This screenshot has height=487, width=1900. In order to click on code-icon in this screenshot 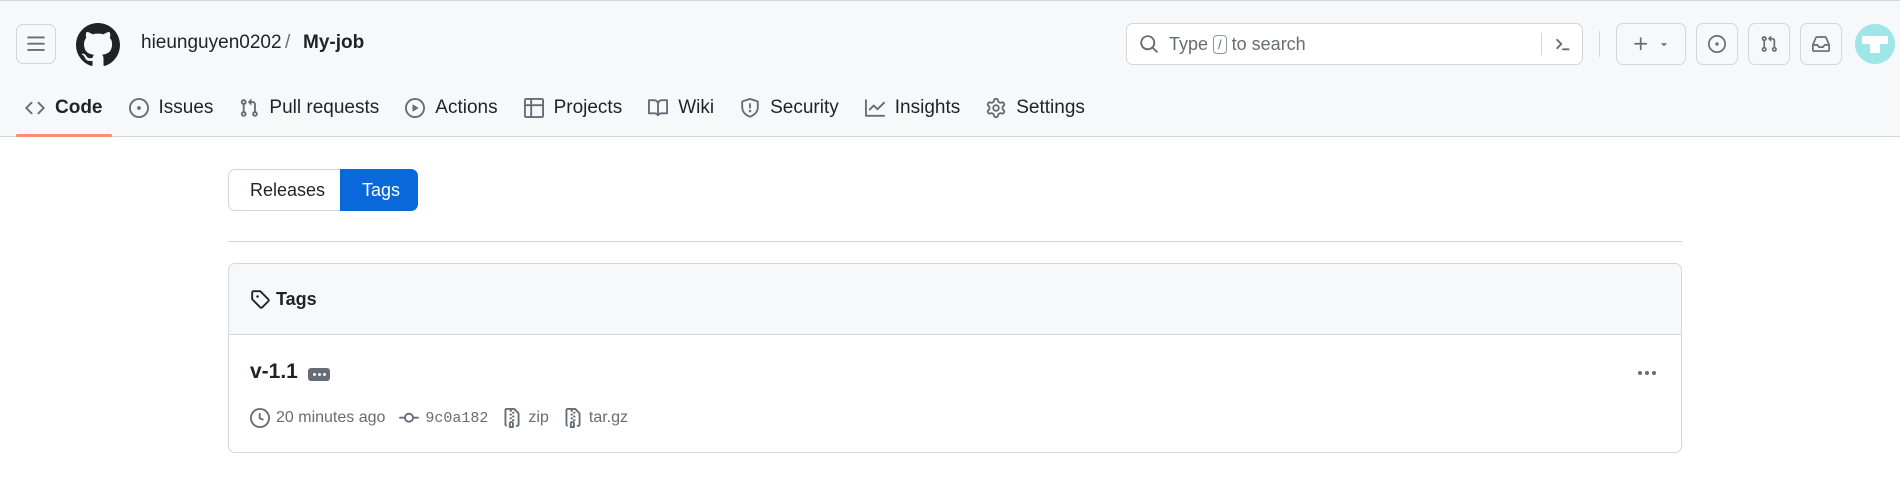, I will do `click(35, 108)`.